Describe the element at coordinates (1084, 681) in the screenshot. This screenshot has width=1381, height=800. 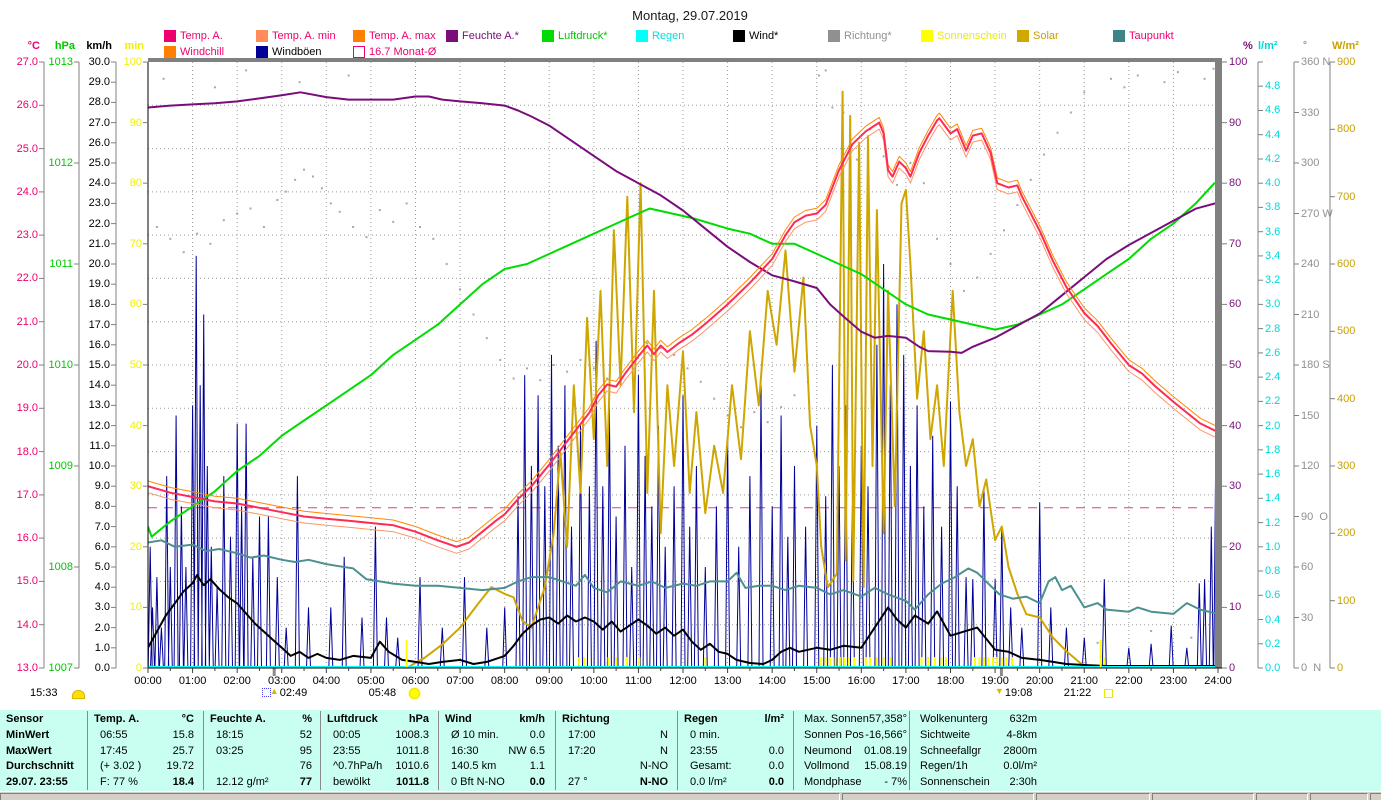
I see `x-axis-label: 21:00` at that location.